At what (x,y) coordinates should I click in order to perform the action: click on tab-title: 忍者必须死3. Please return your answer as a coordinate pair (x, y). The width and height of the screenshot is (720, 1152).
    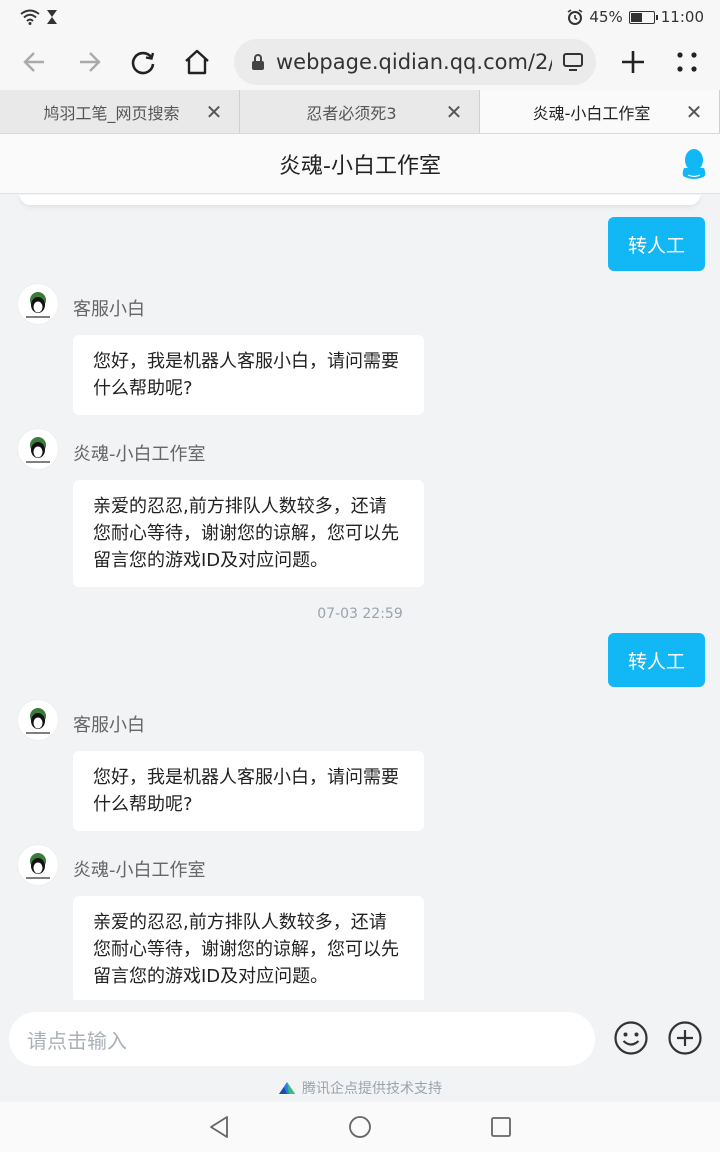
    Looking at the image, I should click on (351, 113).